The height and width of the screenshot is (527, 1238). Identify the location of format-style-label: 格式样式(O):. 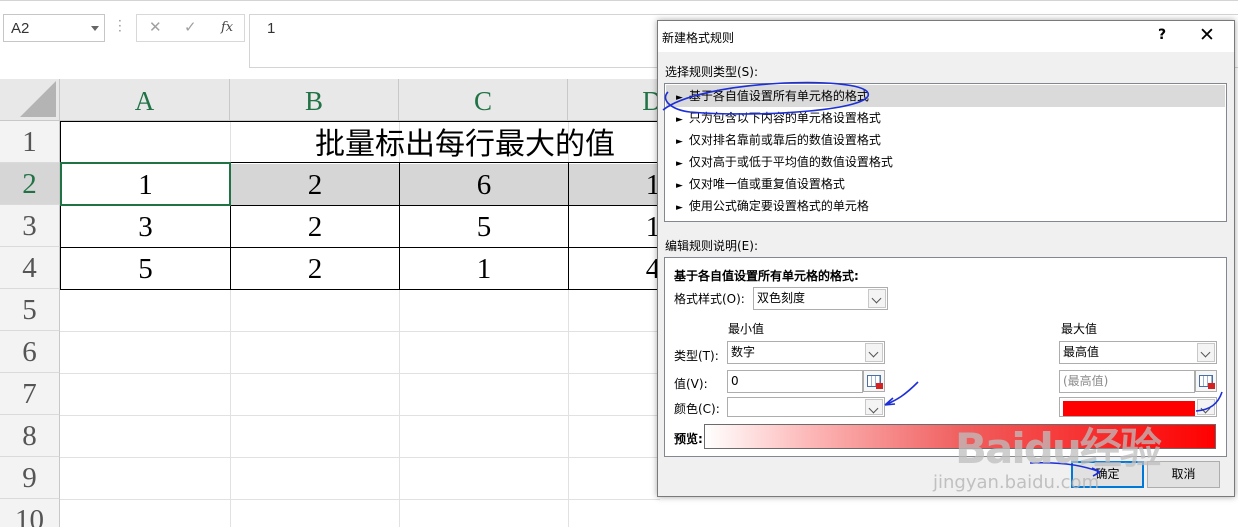
(709, 299).